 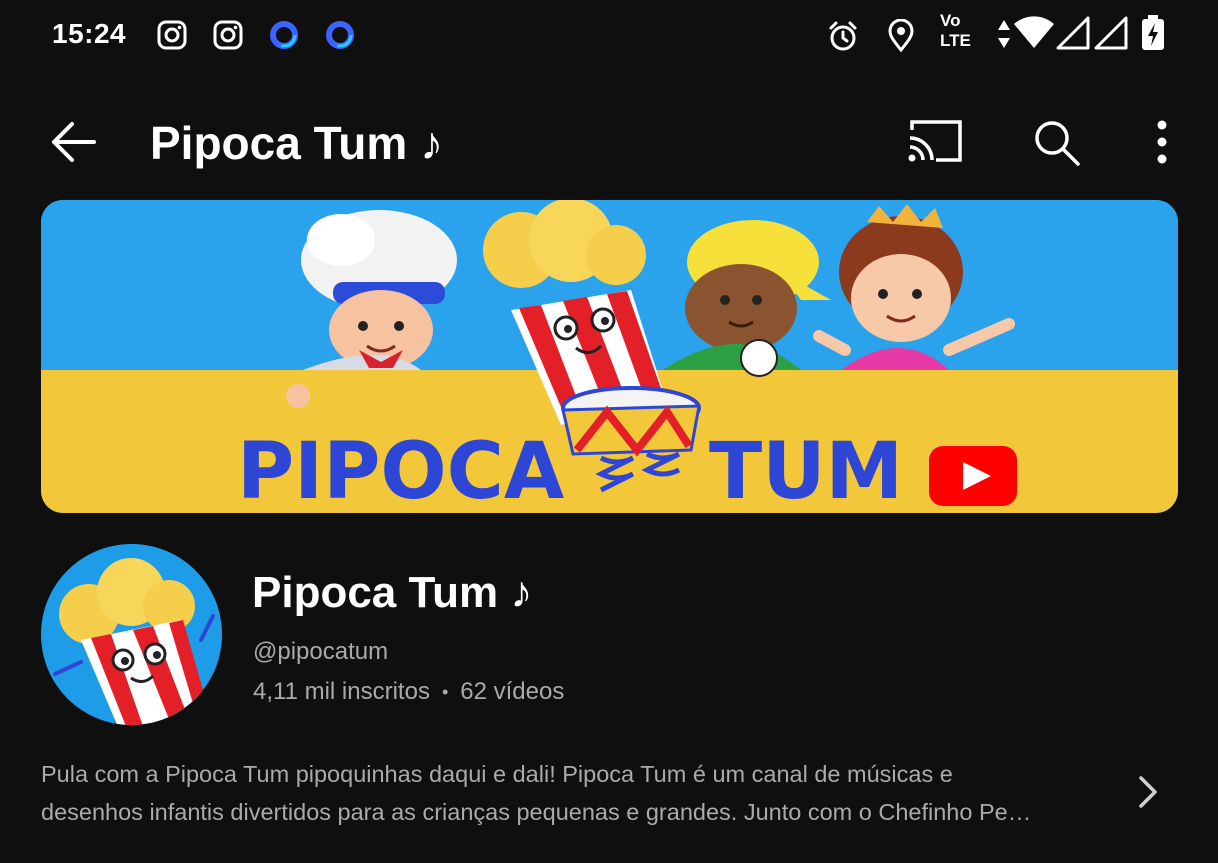 What do you see at coordinates (1004, 34) in the screenshot?
I see `data-arrows-icon` at bounding box center [1004, 34].